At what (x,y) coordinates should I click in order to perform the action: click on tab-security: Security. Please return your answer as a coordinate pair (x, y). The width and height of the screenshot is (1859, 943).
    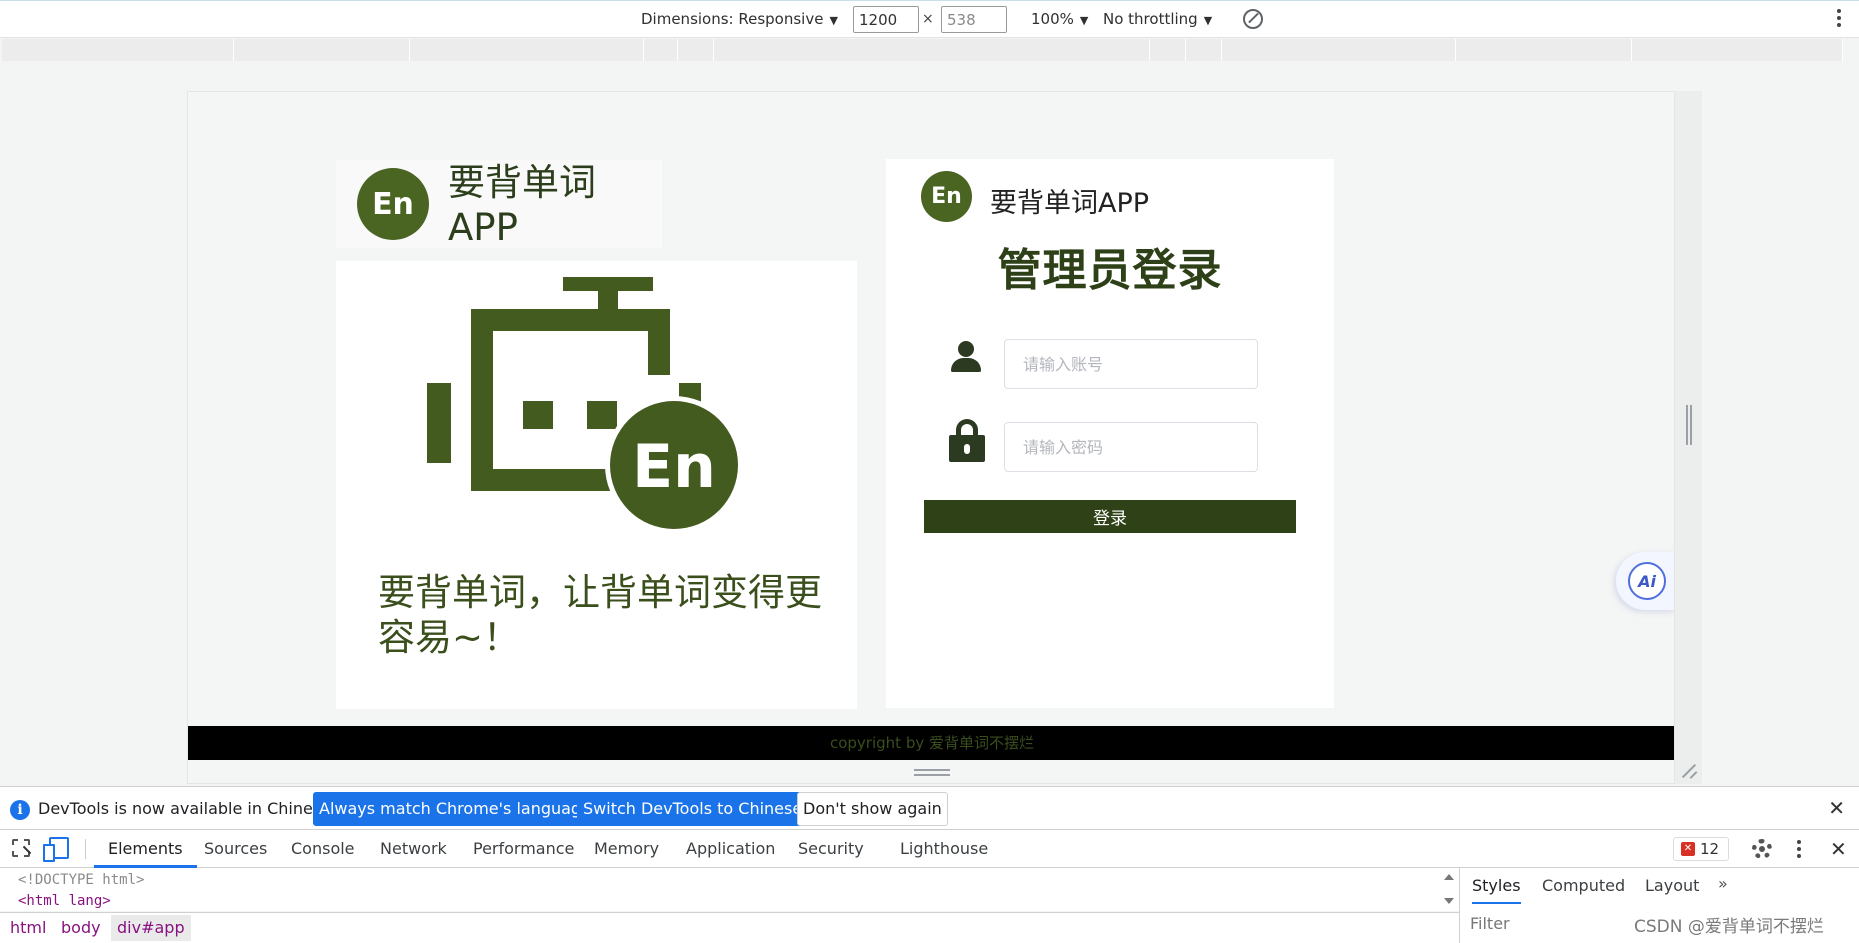
    Looking at the image, I should click on (831, 849).